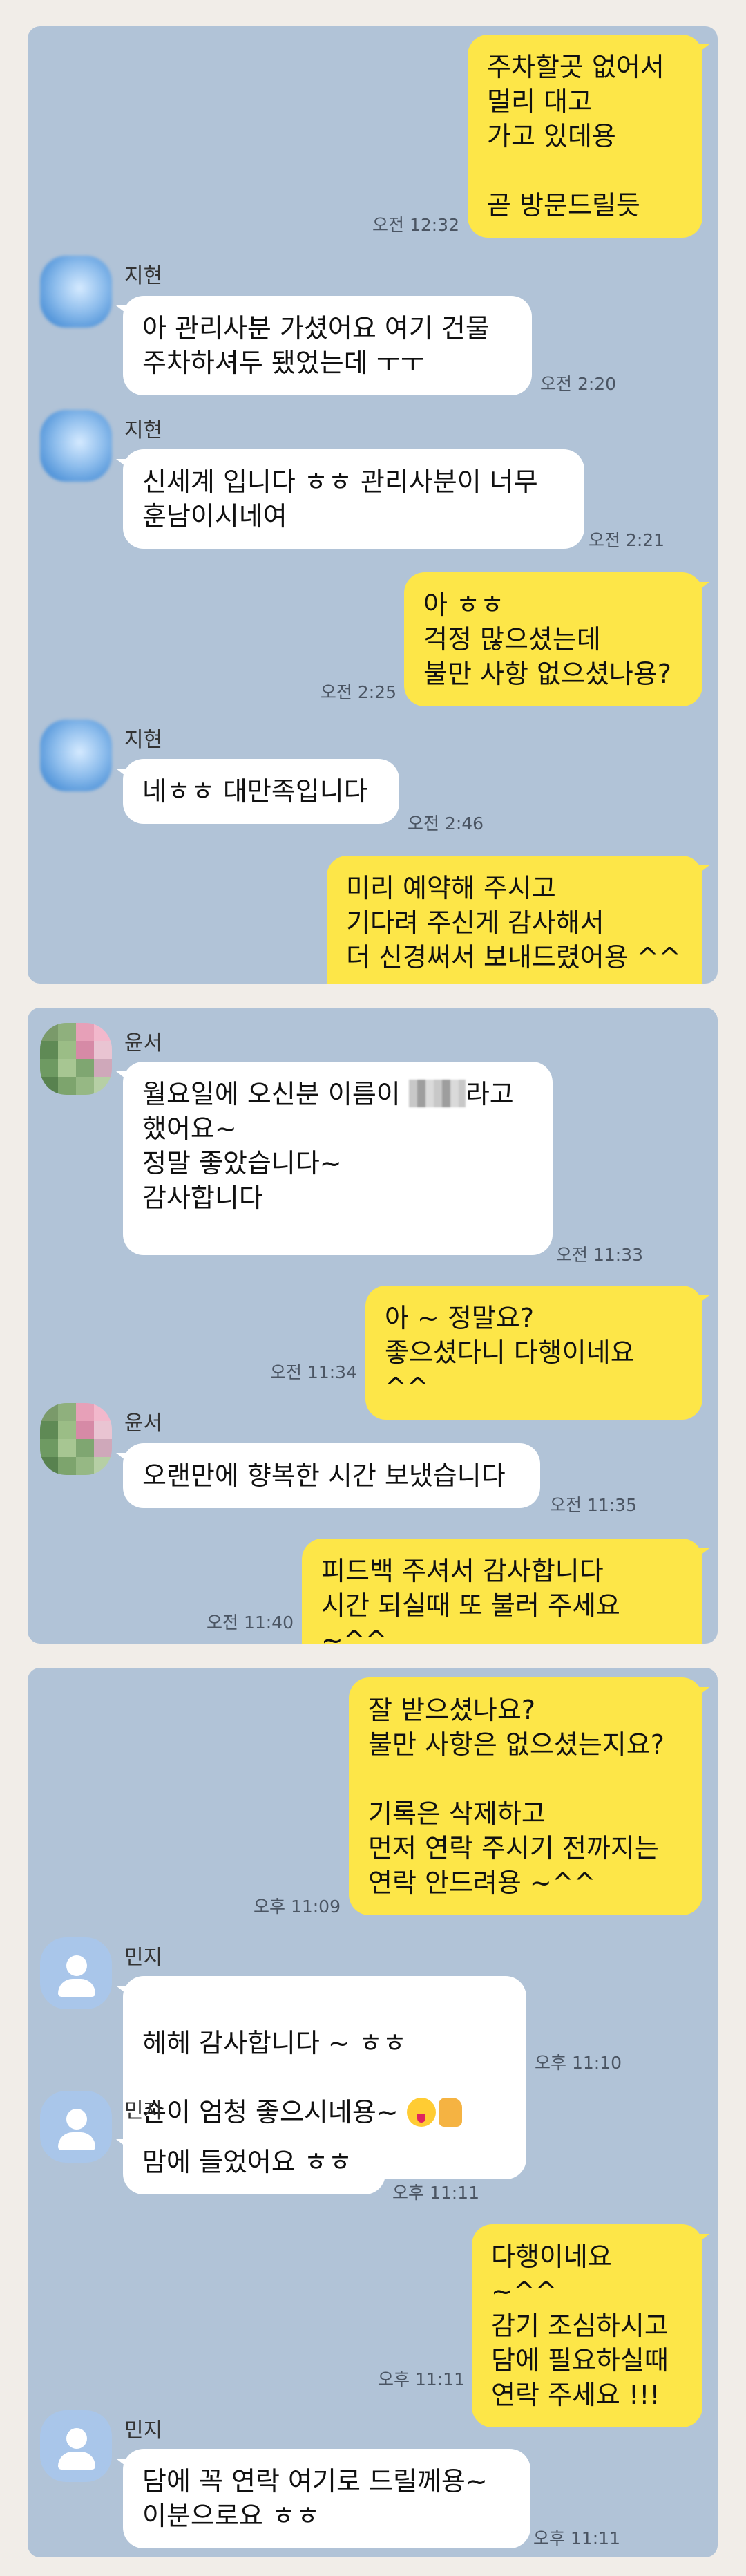 This screenshot has width=746, height=2576. I want to click on message-text: 월요일에 오신분 이름이, so click(276, 1094).